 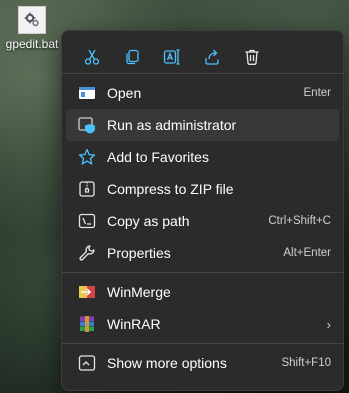 What do you see at coordinates (87, 363) in the screenshot?
I see `more-options-icon` at bounding box center [87, 363].